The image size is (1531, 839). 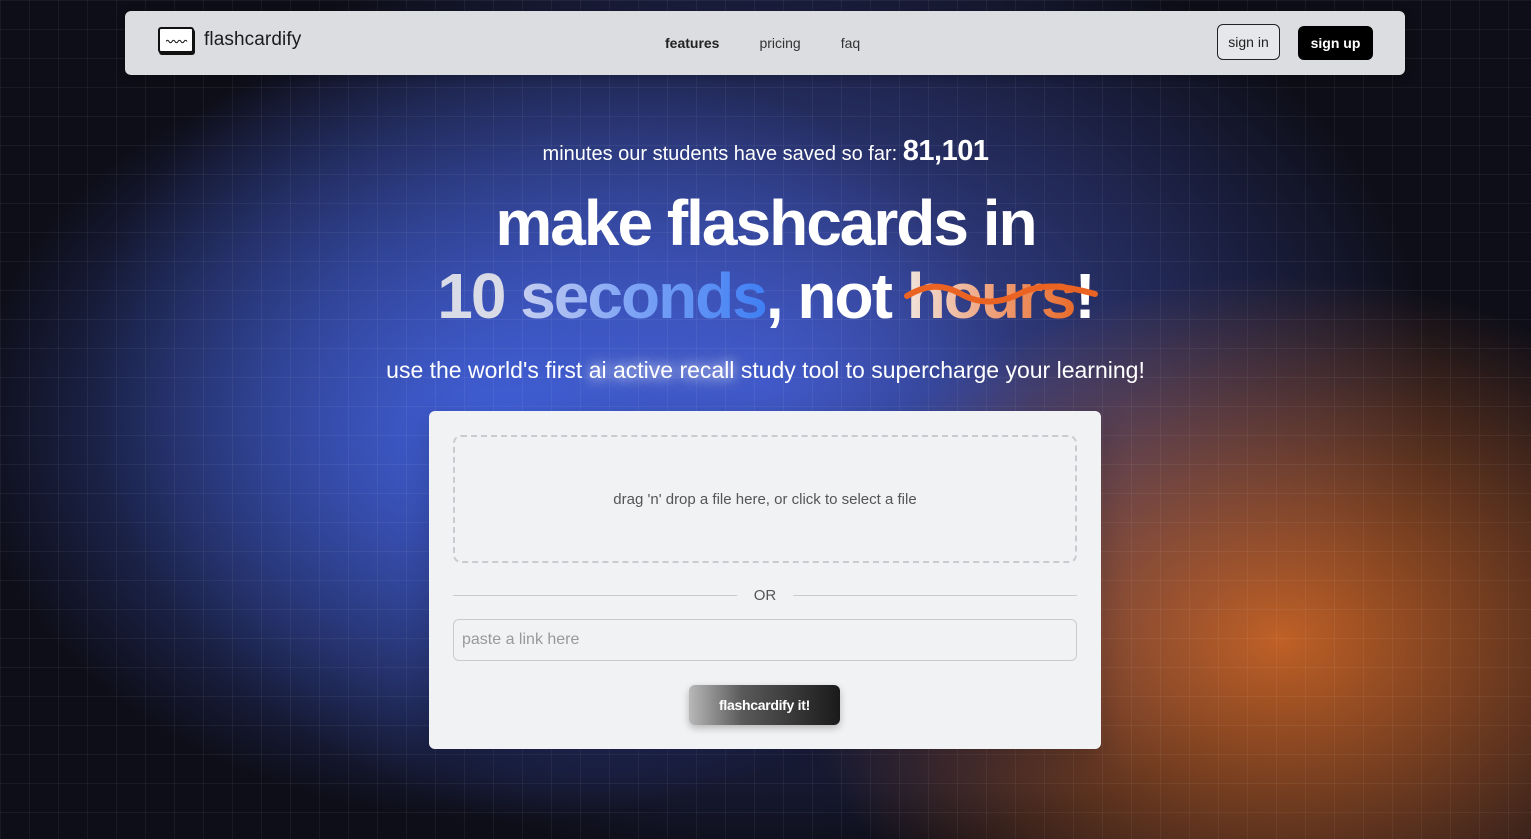 I want to click on link-input, so click(x=765, y=640).